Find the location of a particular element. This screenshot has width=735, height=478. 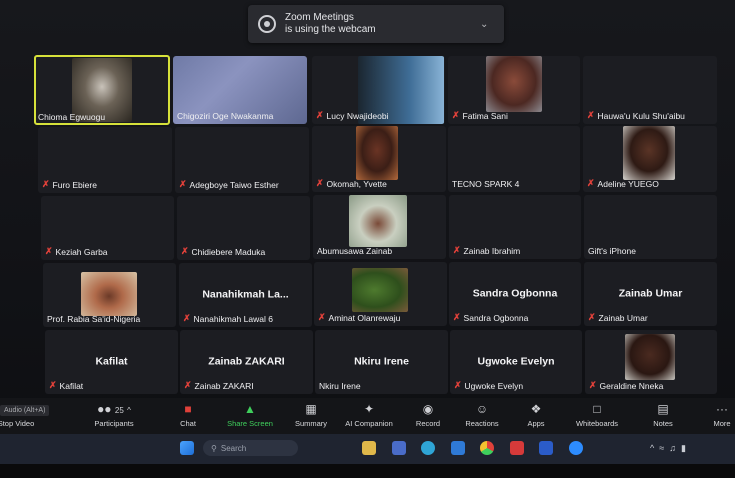

participant-tile: Chigoziri Oge Nwakanma is located at coordinates (240, 90).